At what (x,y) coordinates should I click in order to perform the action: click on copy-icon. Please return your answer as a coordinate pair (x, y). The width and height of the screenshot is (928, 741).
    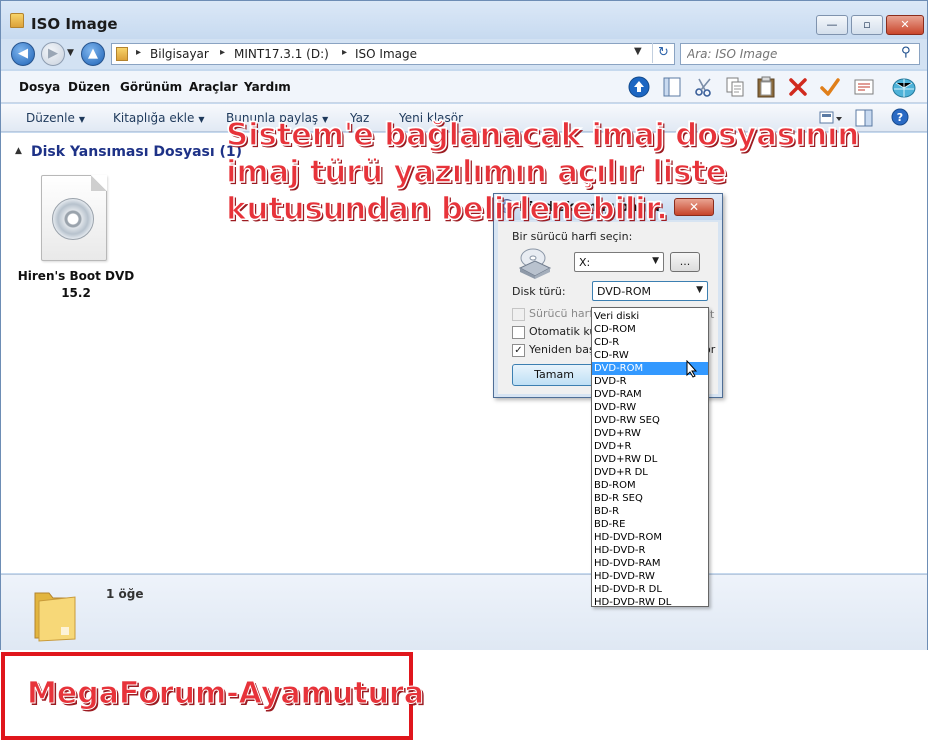
    Looking at the image, I should click on (735, 87).